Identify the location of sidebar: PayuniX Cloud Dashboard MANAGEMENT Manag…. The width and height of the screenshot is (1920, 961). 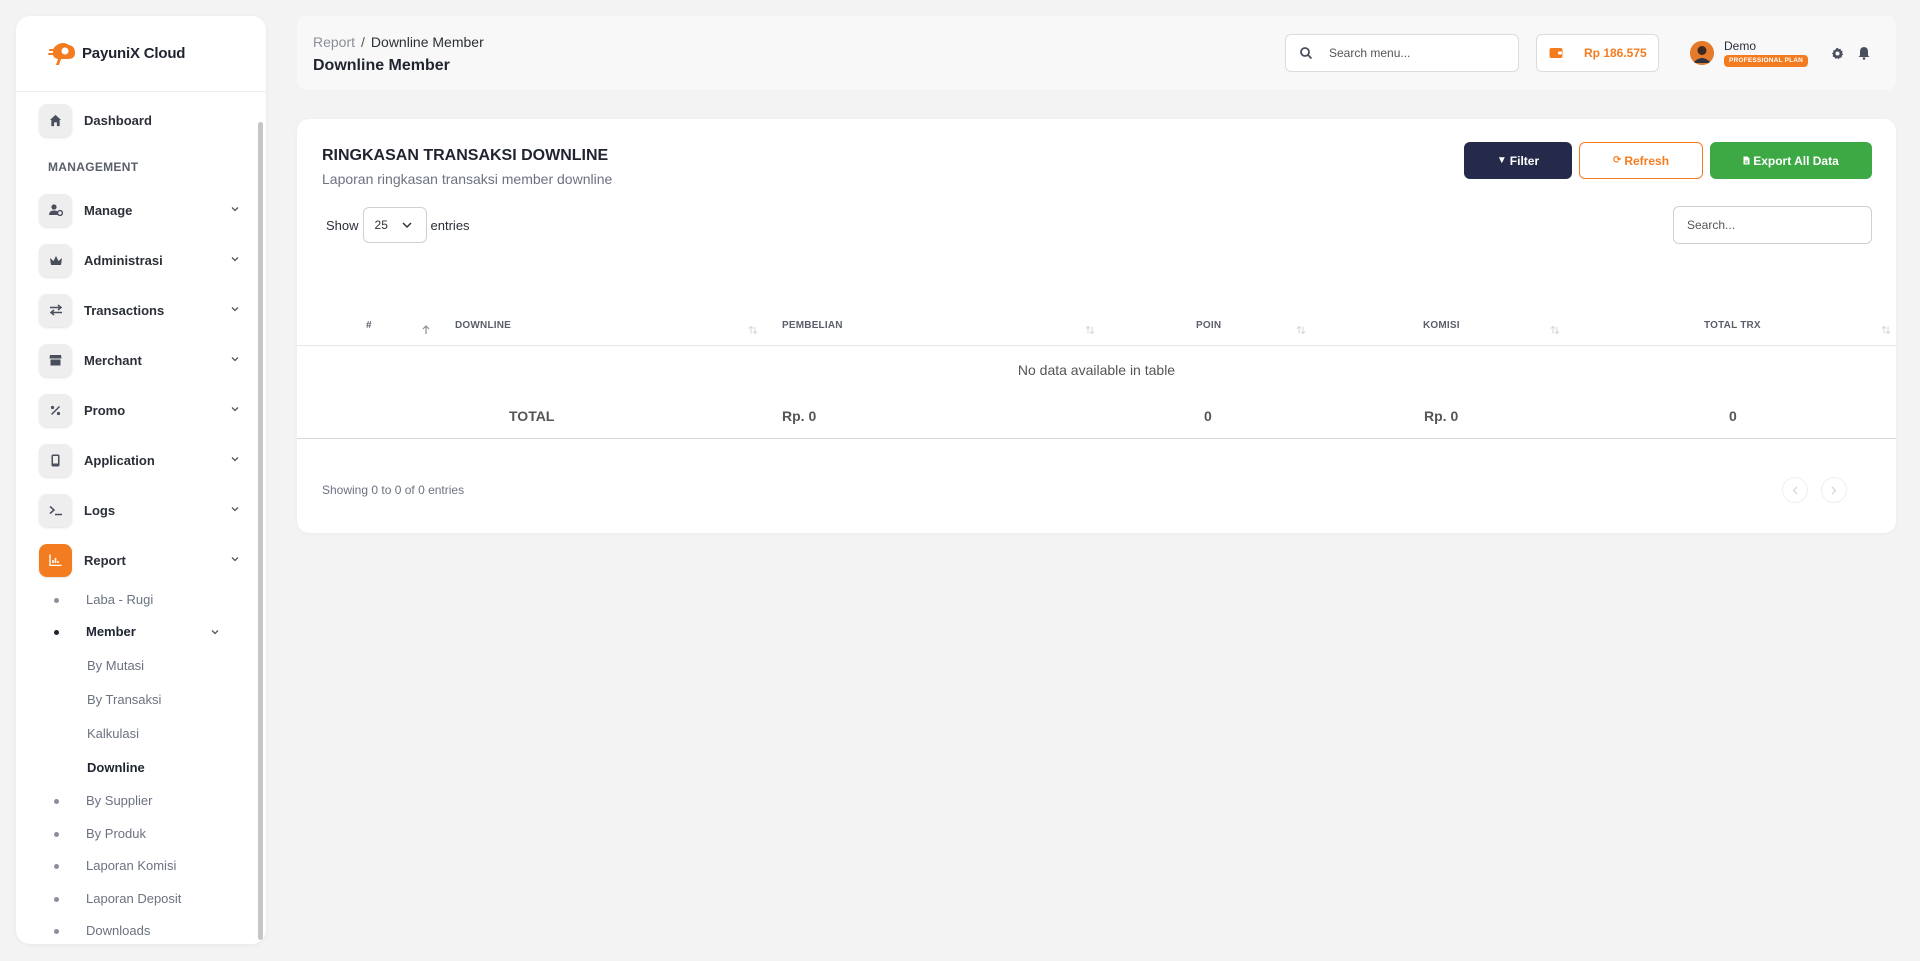
(141, 480).